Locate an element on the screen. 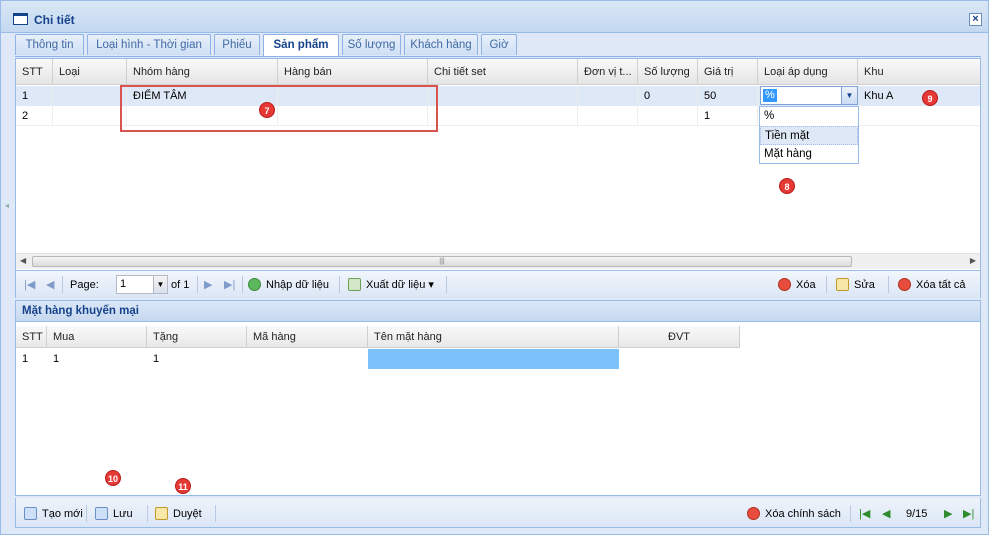 Image resolution: width=989 pixels, height=535 pixels. first-record-icon: |◀ is located at coordinates (864, 513).